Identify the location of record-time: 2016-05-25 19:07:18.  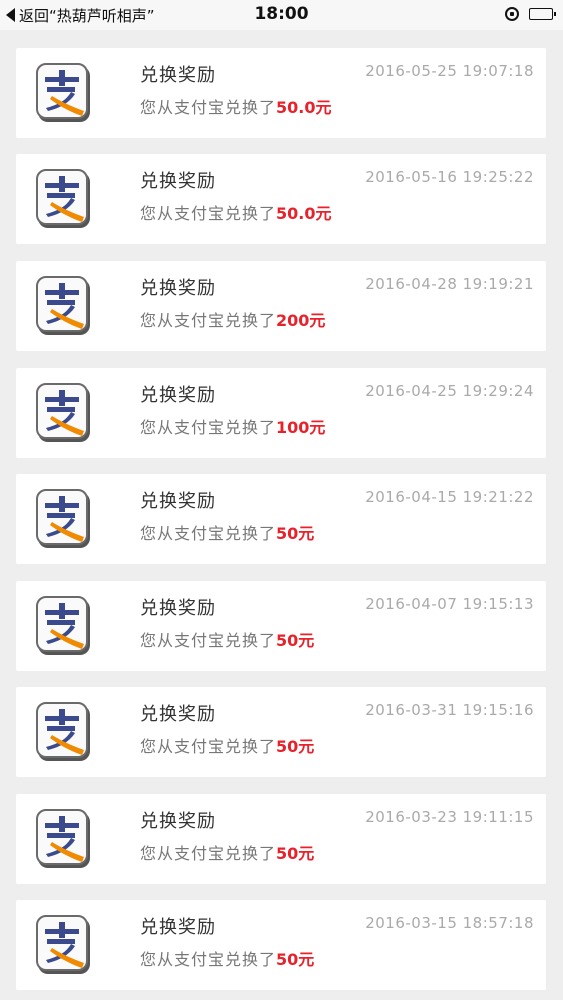
(449, 71).